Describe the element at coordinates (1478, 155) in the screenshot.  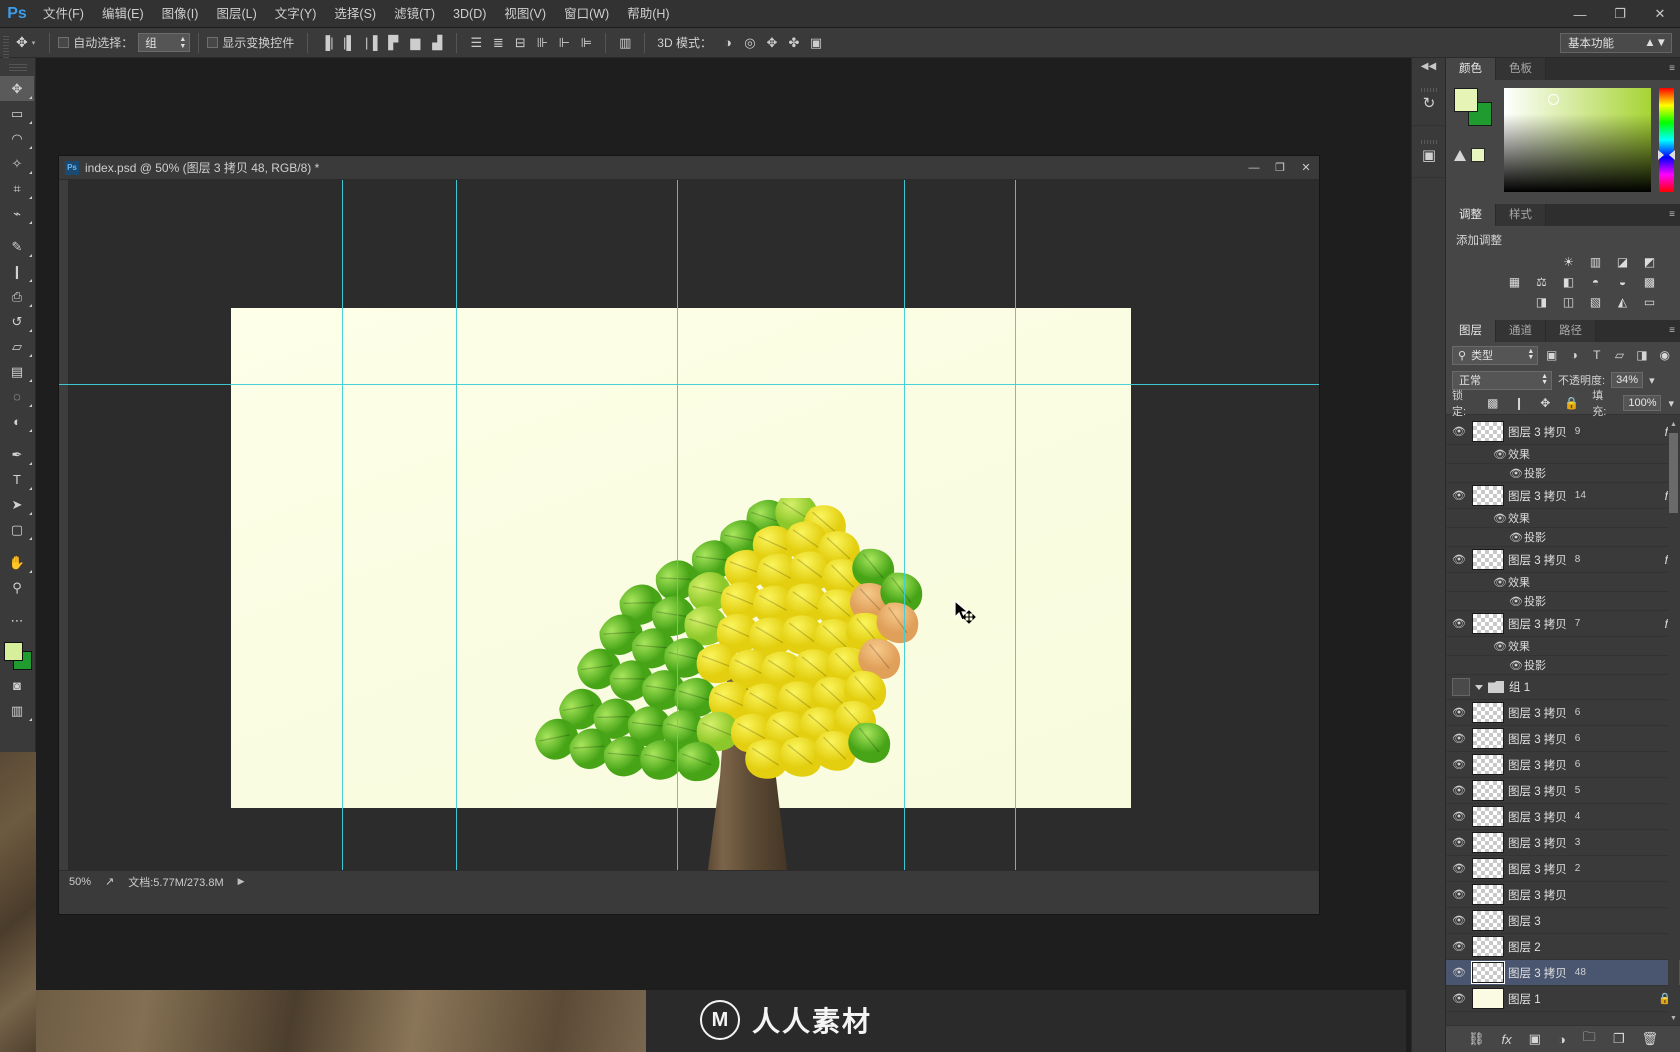
I see `gamut-color-chip` at that location.